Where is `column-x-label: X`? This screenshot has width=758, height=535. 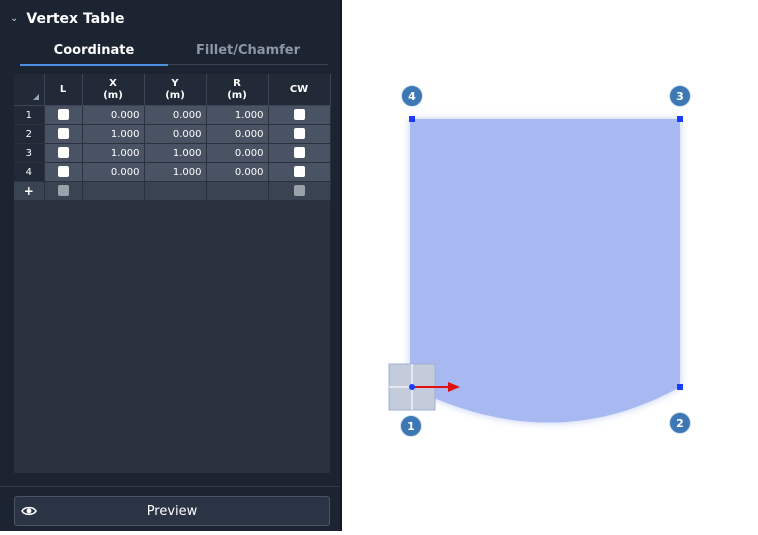 column-x-label: X is located at coordinates (113, 83).